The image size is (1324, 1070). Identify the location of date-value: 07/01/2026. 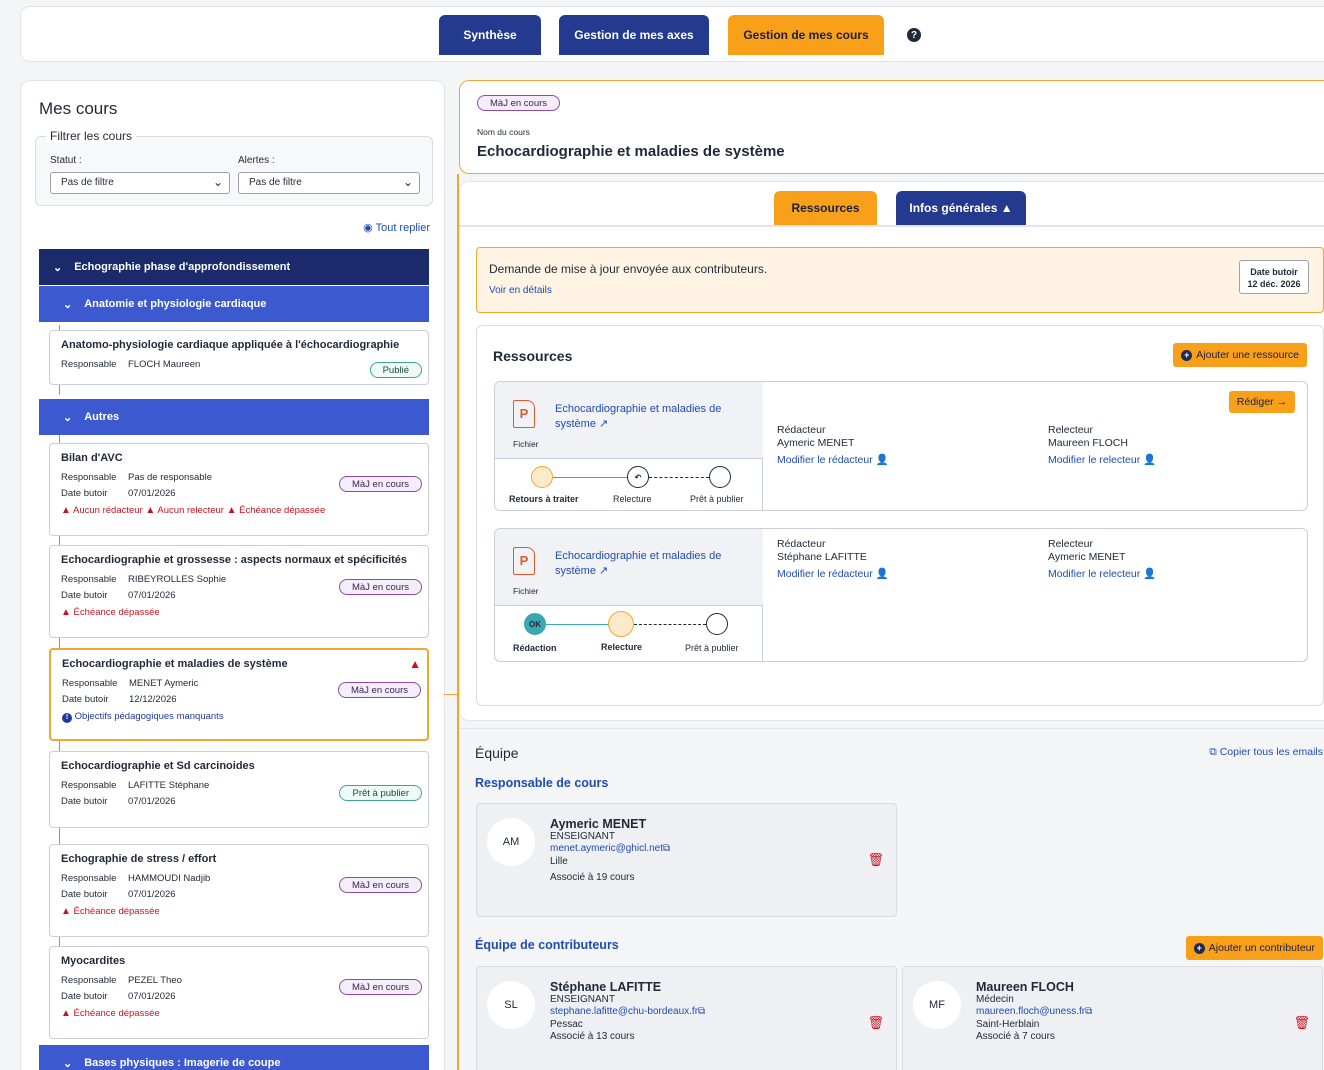
(152, 801).